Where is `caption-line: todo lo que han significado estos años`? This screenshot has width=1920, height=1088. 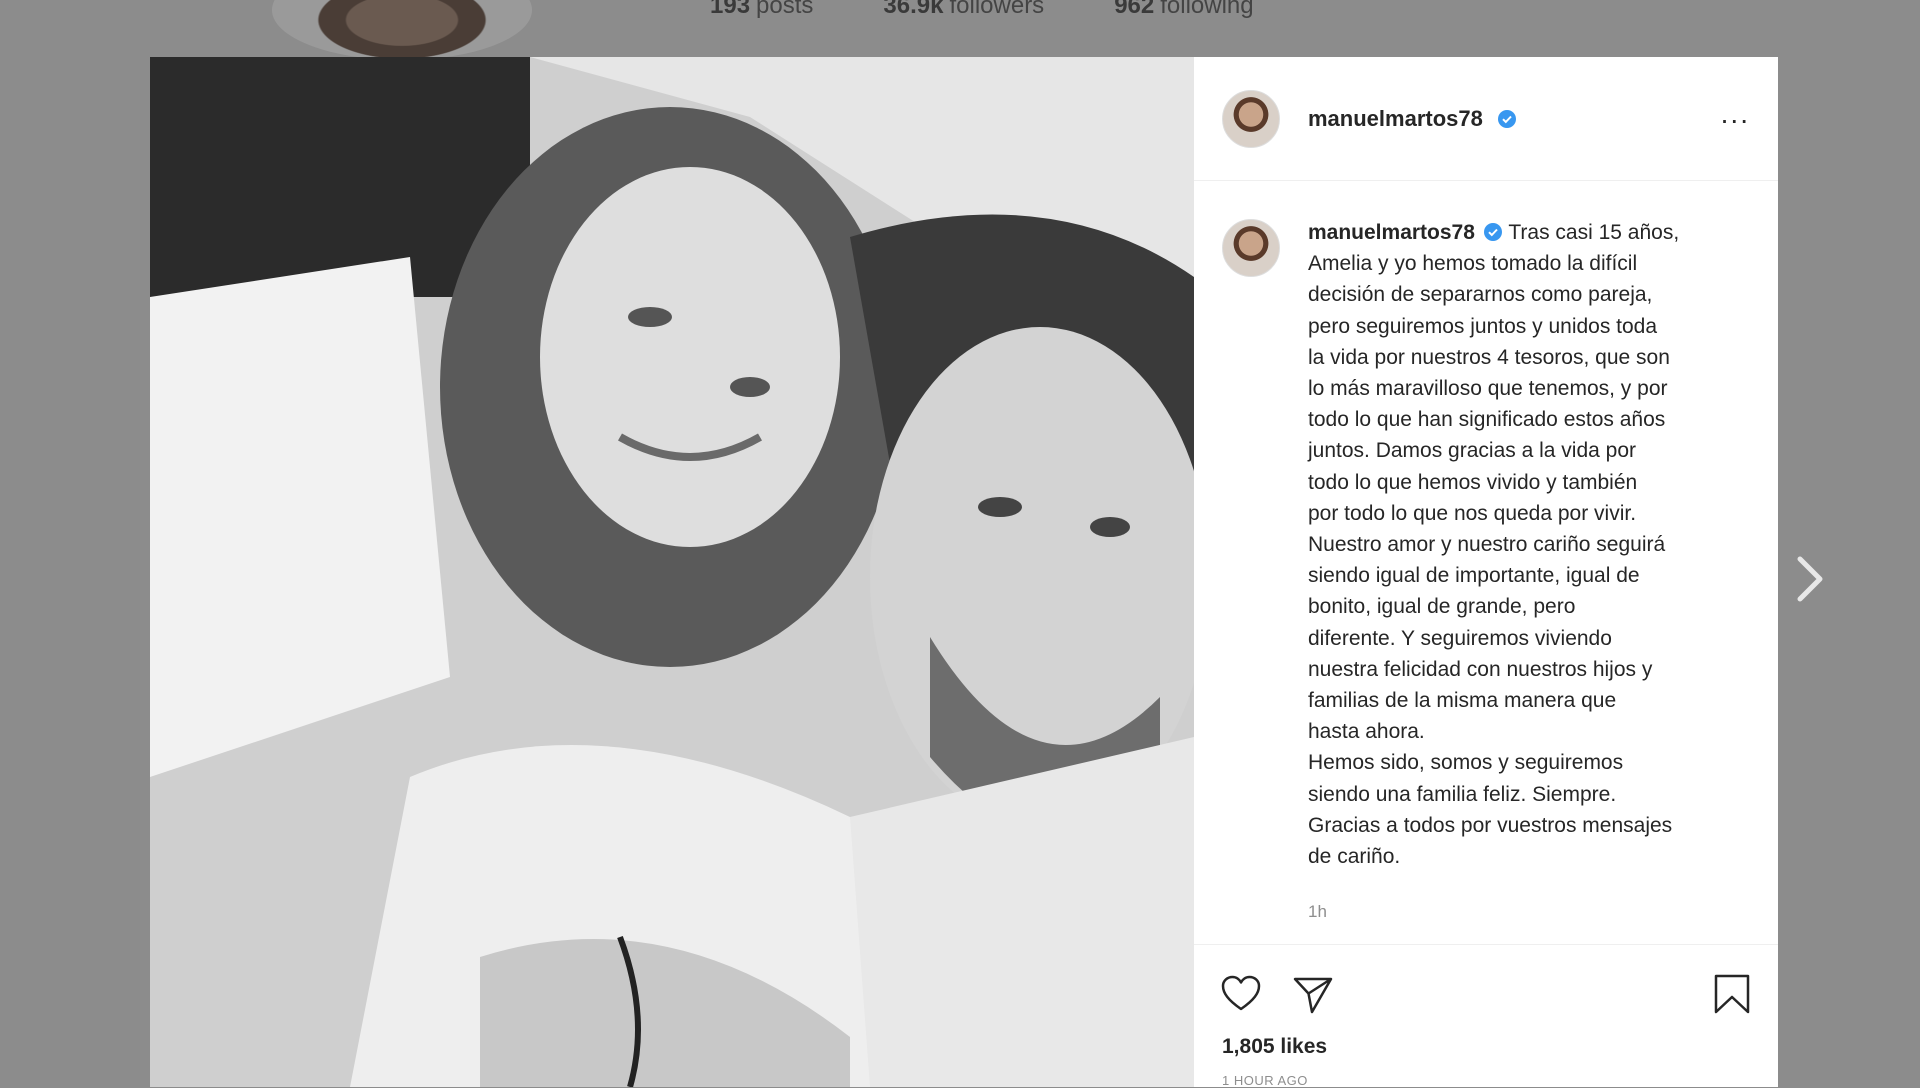 caption-line: todo lo que han significado estos años is located at coordinates (1487, 420).